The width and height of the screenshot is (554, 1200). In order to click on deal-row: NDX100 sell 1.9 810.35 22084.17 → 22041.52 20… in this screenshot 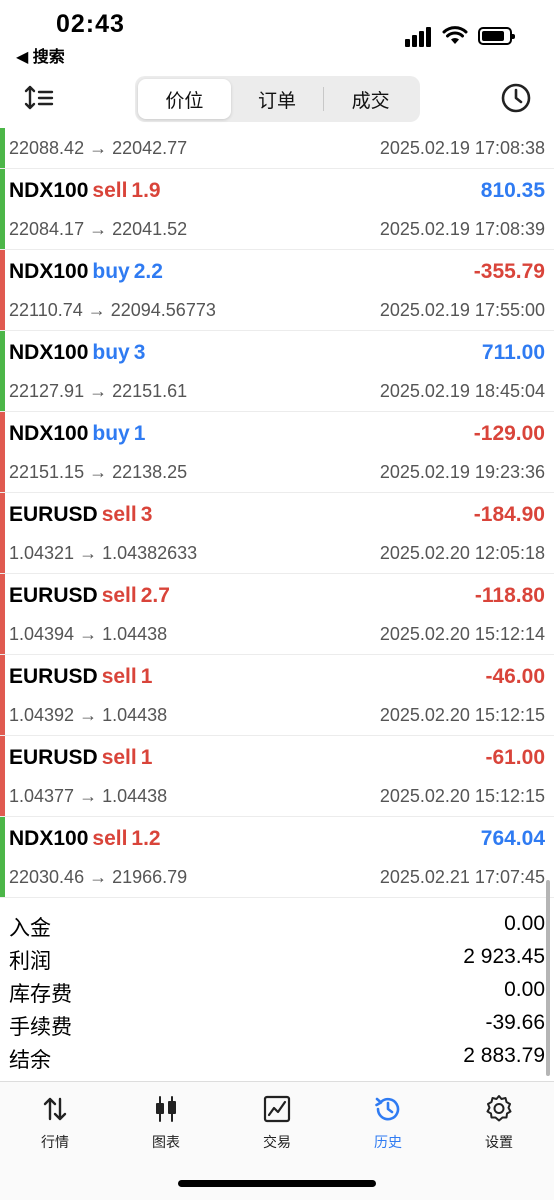, I will do `click(277, 209)`.